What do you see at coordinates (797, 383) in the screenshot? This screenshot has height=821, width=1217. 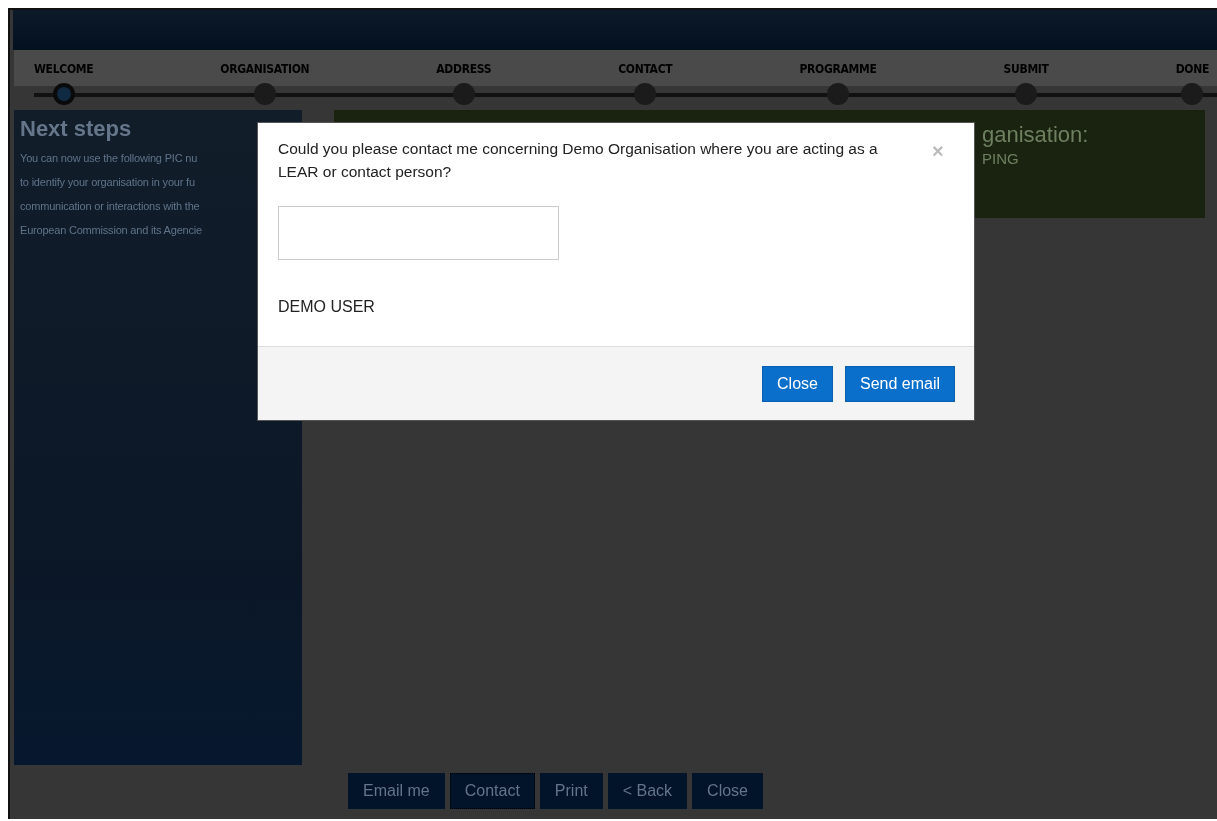 I see `dialog-button: Close` at bounding box center [797, 383].